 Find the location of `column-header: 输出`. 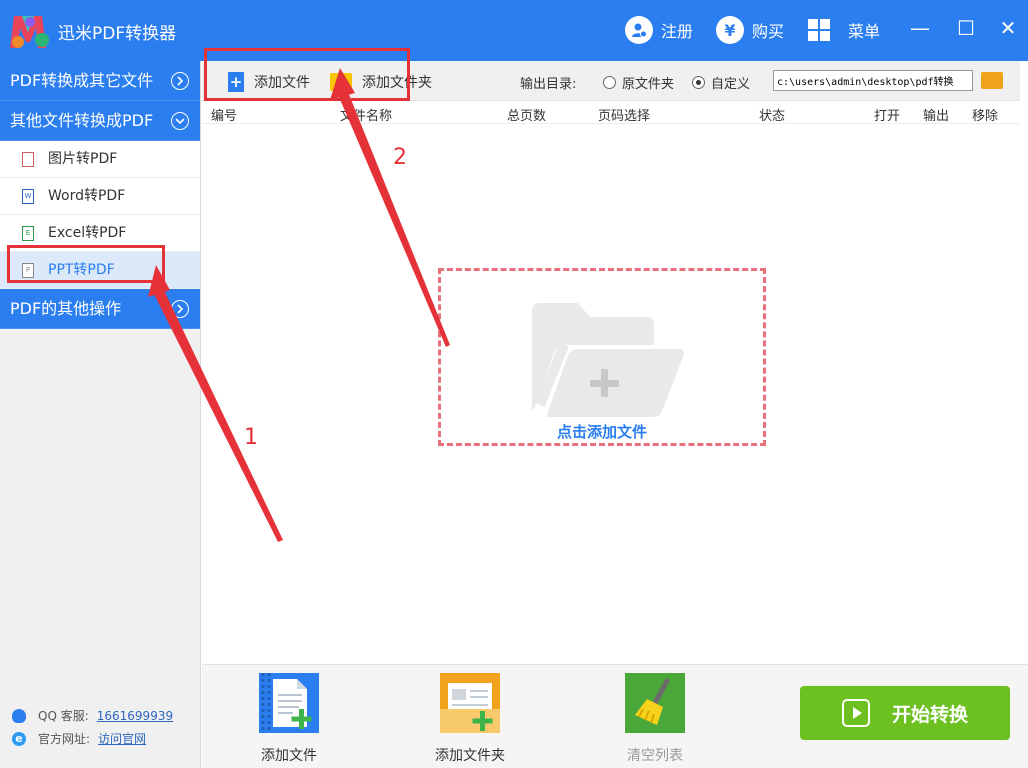

column-header: 输出 is located at coordinates (936, 116).